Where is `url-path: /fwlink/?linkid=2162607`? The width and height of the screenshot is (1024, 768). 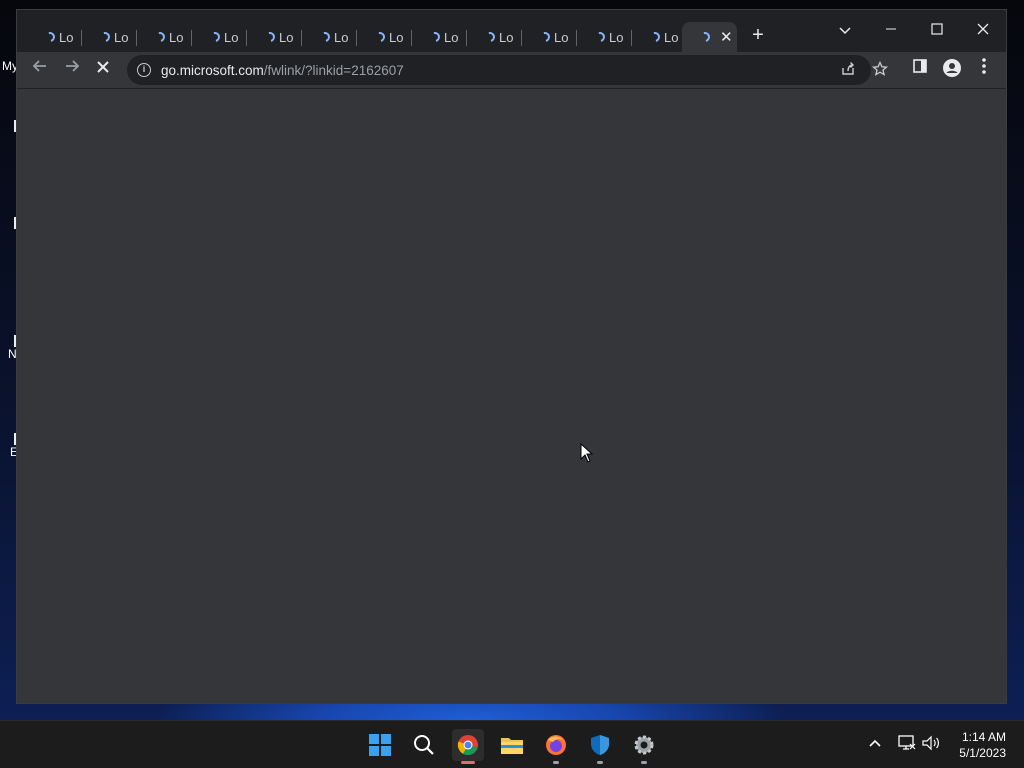 url-path: /fwlink/?linkid=2162607 is located at coordinates (333, 70).